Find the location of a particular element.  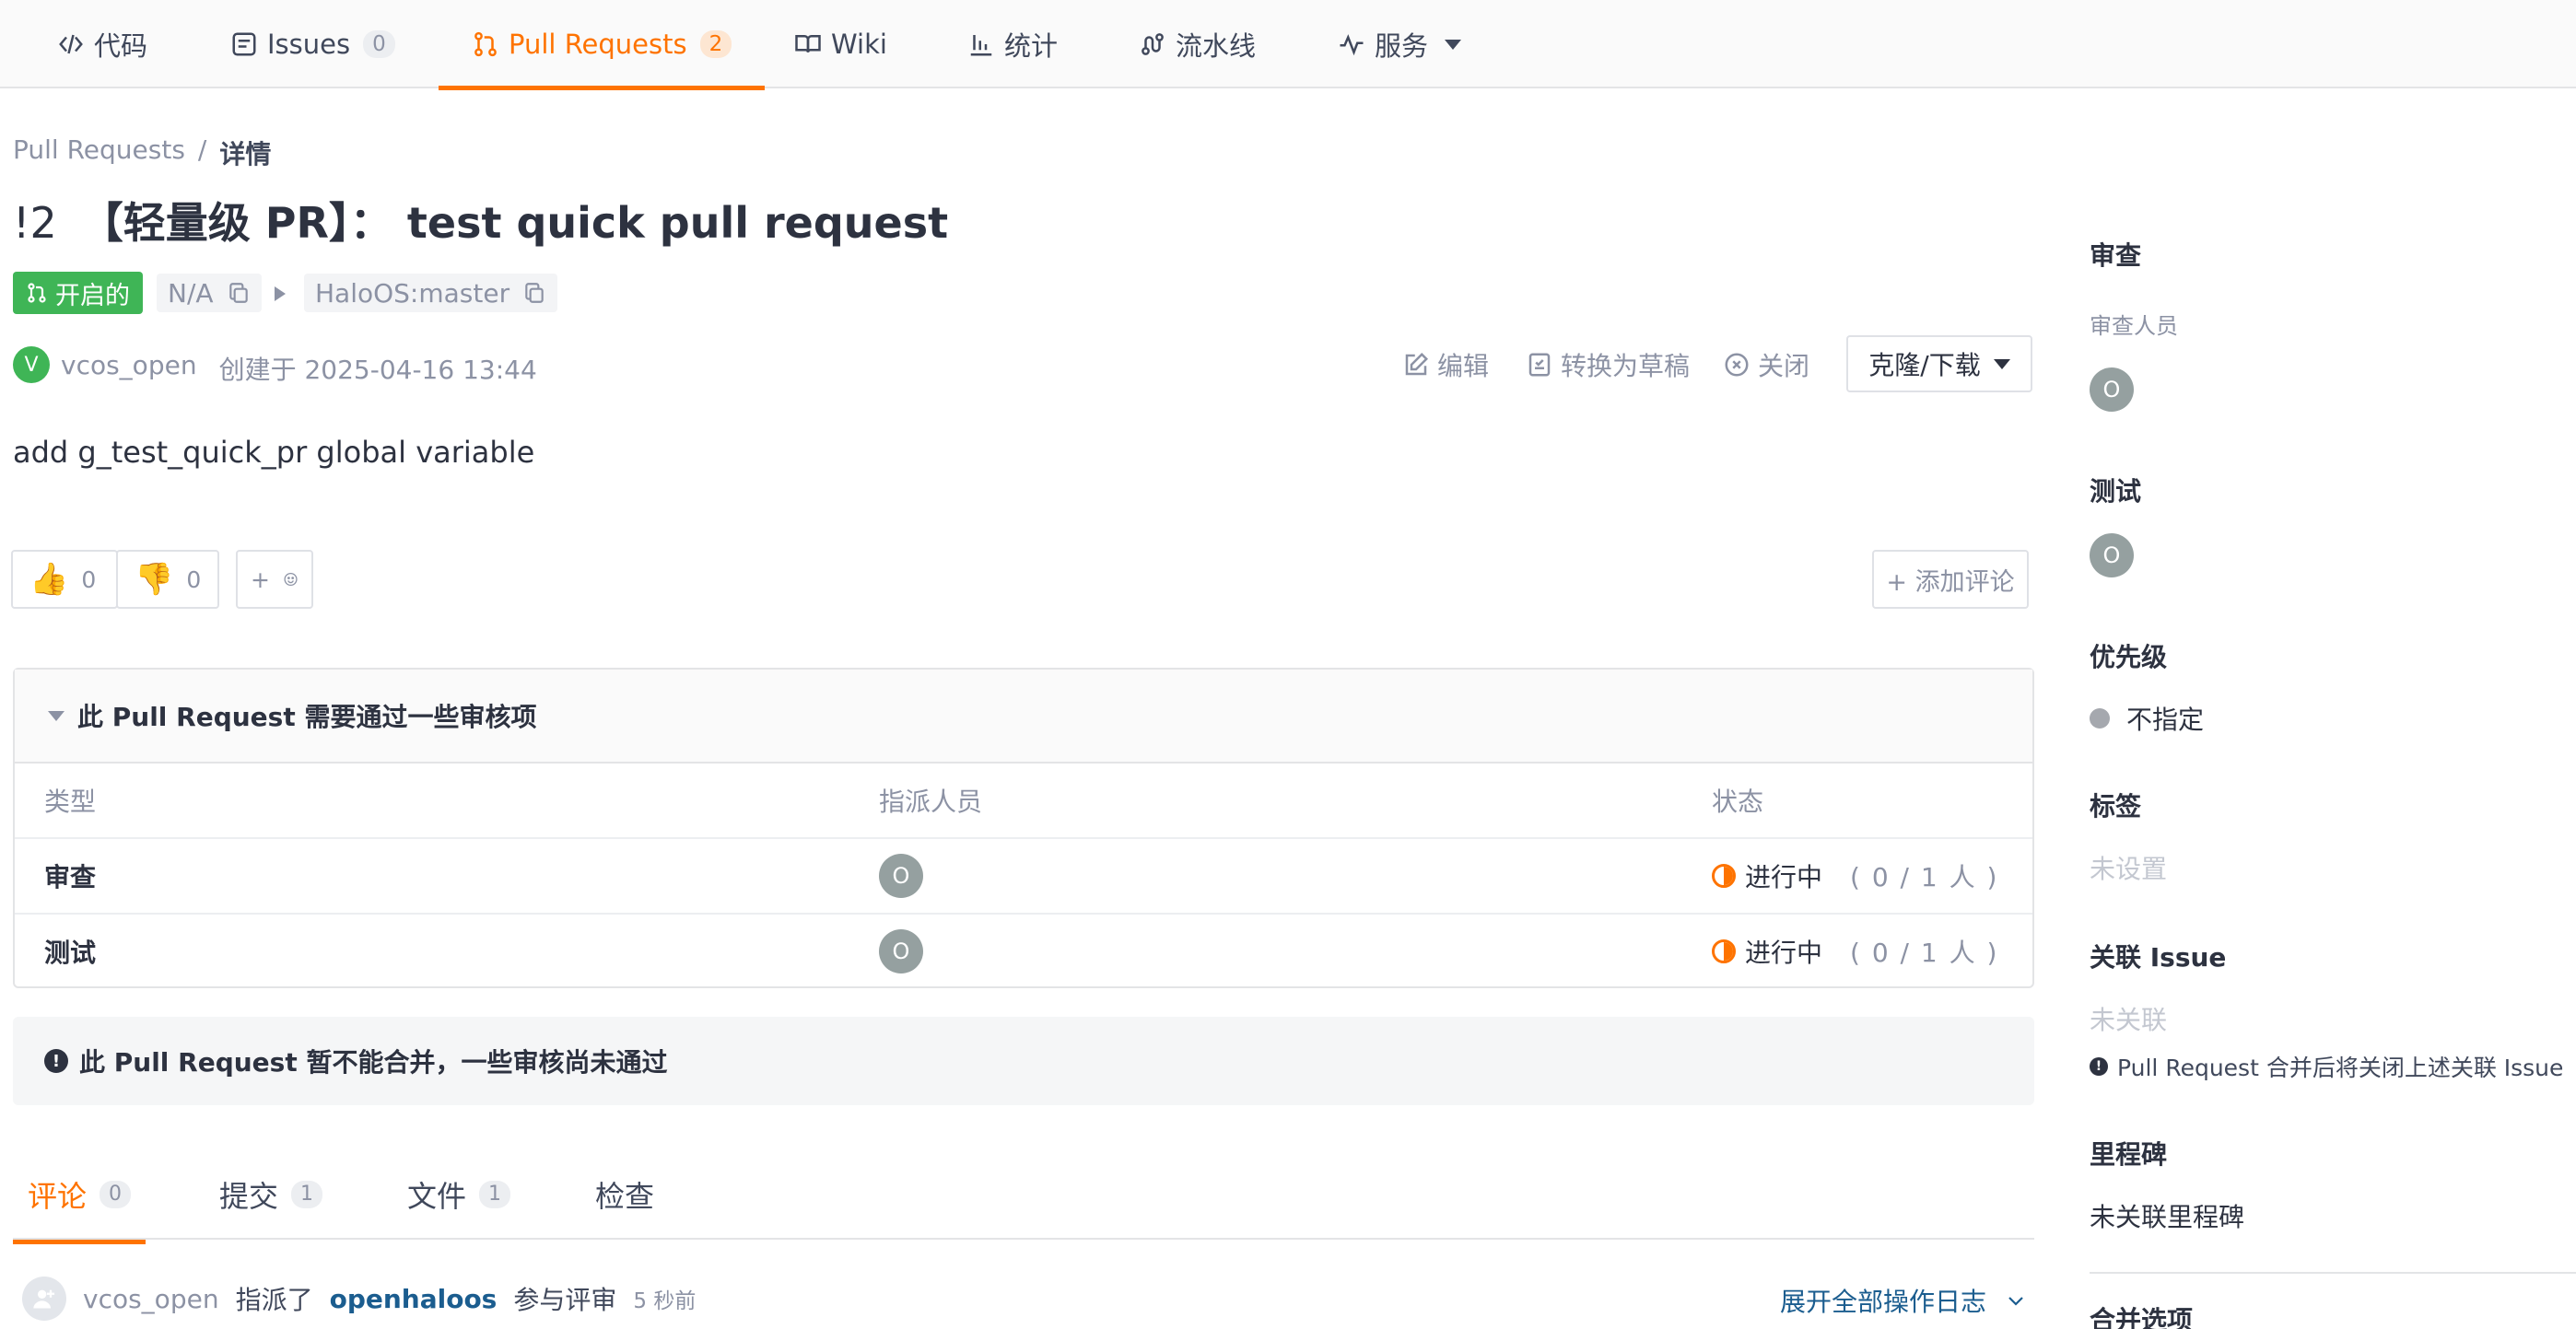

book-icon is located at coordinates (808, 44).